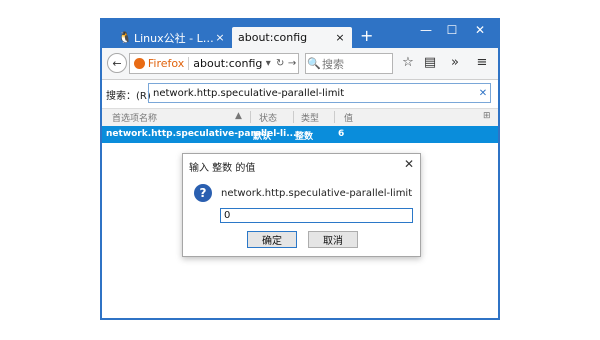 This screenshot has height=340, width=600. I want to click on dropdown-icon: ▾, so click(268, 63).